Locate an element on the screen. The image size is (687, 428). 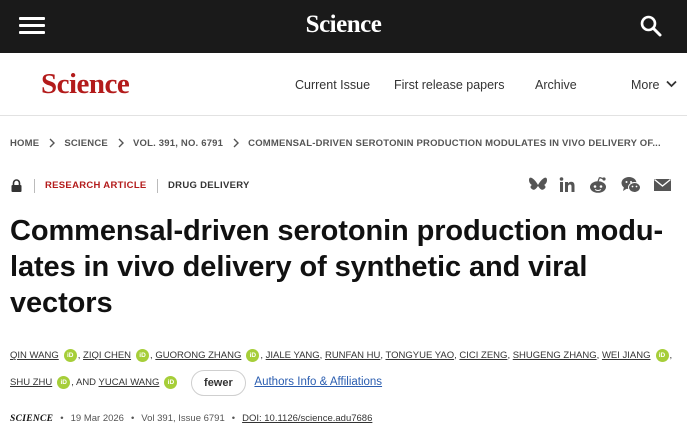
search-icon is located at coordinates (651, 26).